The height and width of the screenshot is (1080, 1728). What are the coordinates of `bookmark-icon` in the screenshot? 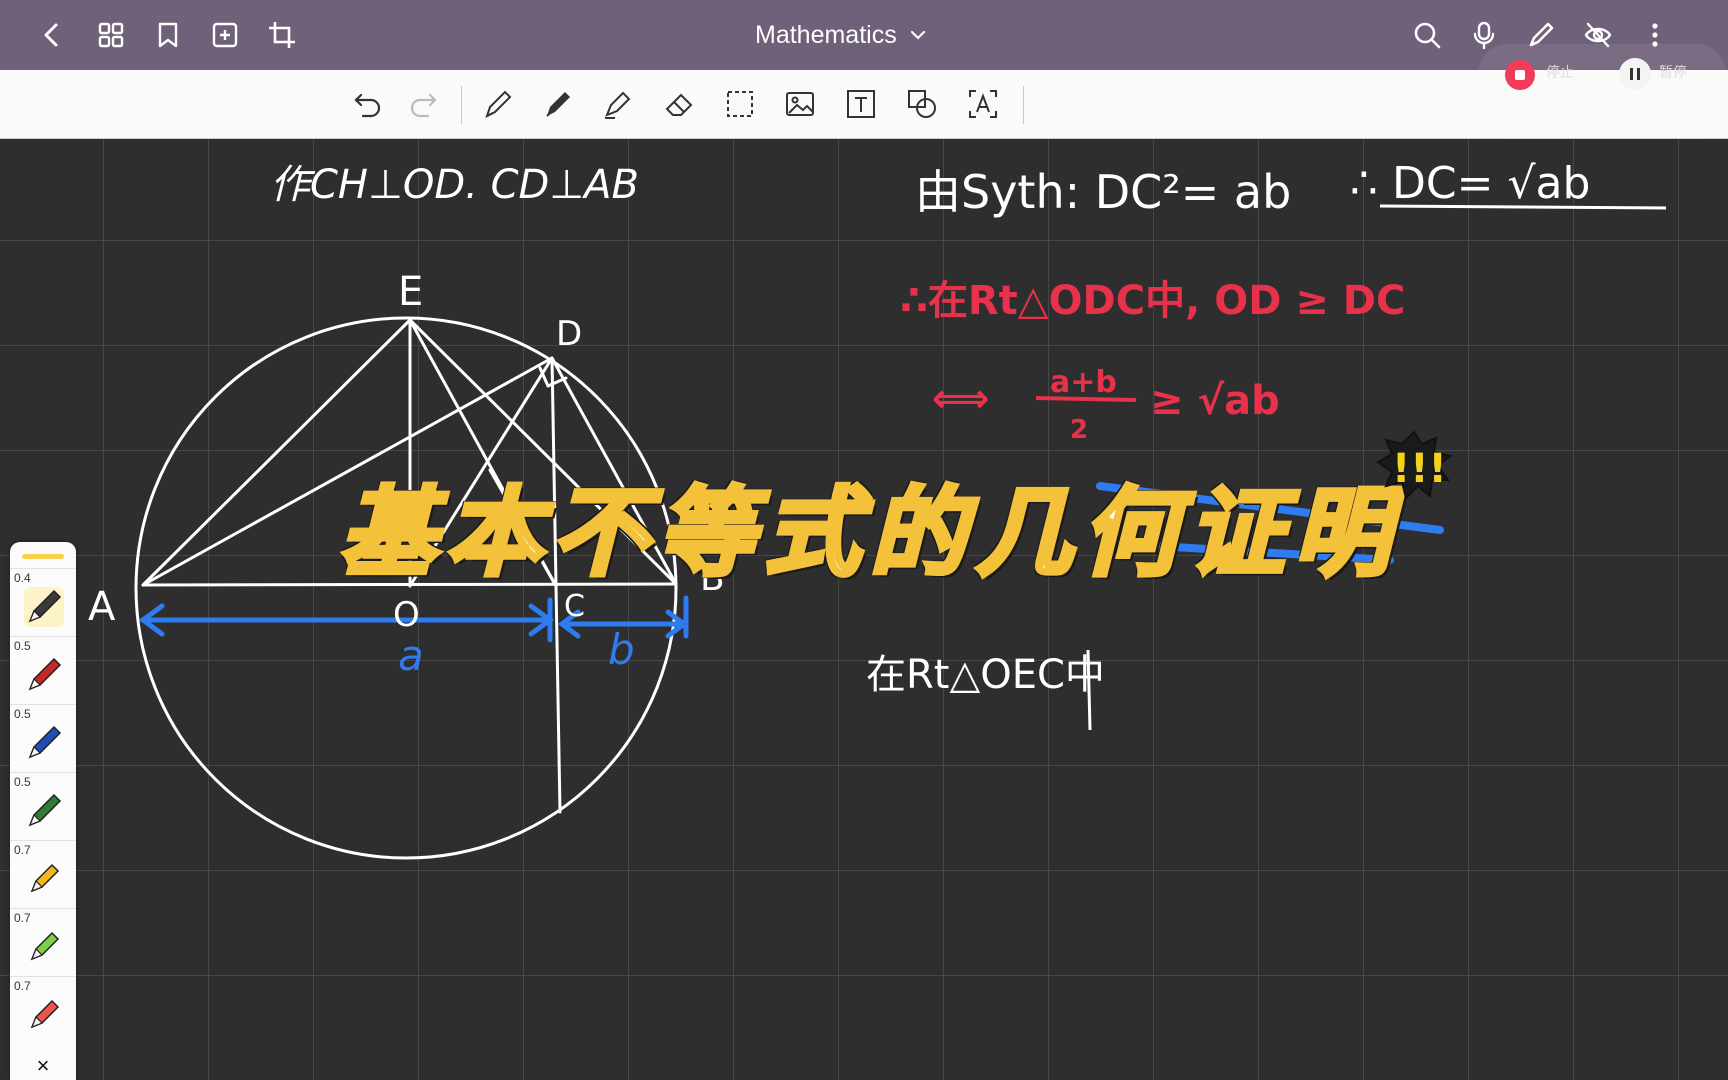 It's located at (168, 35).